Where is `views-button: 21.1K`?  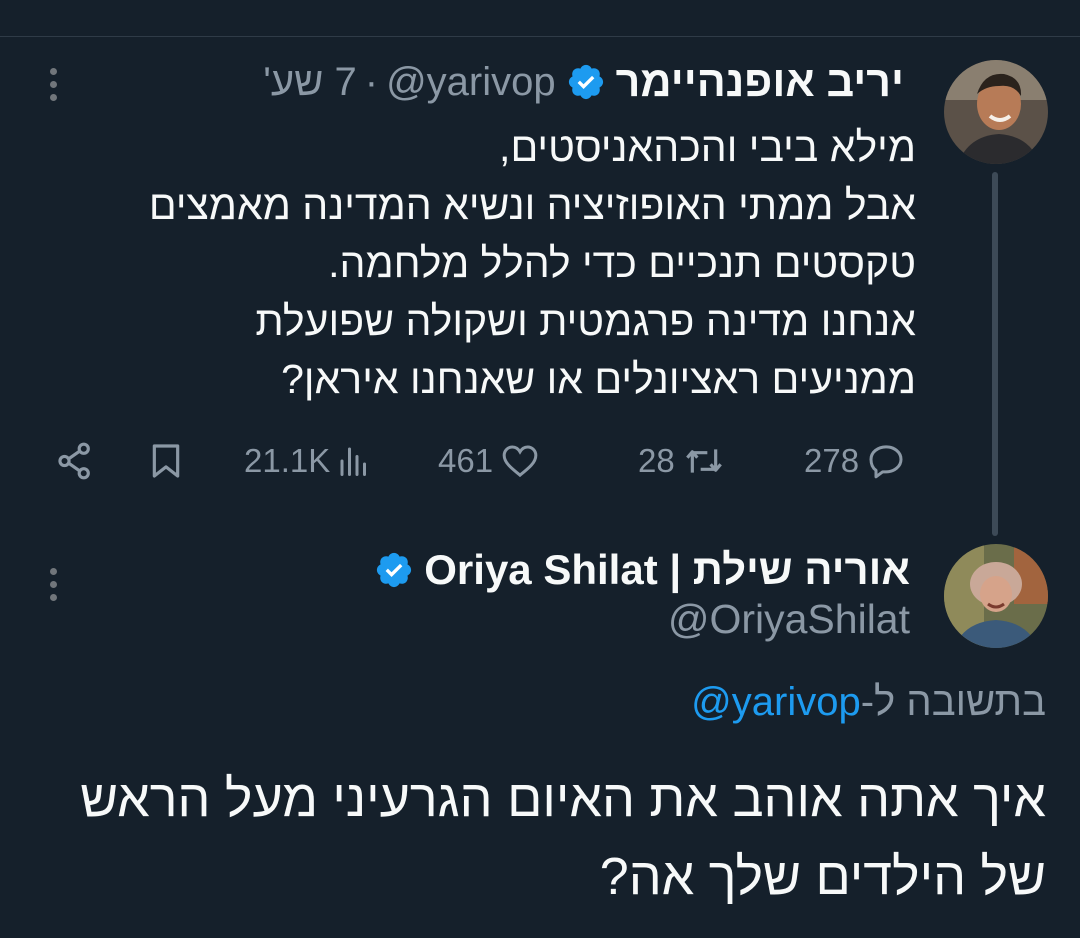
views-button: 21.1K is located at coordinates (308, 461).